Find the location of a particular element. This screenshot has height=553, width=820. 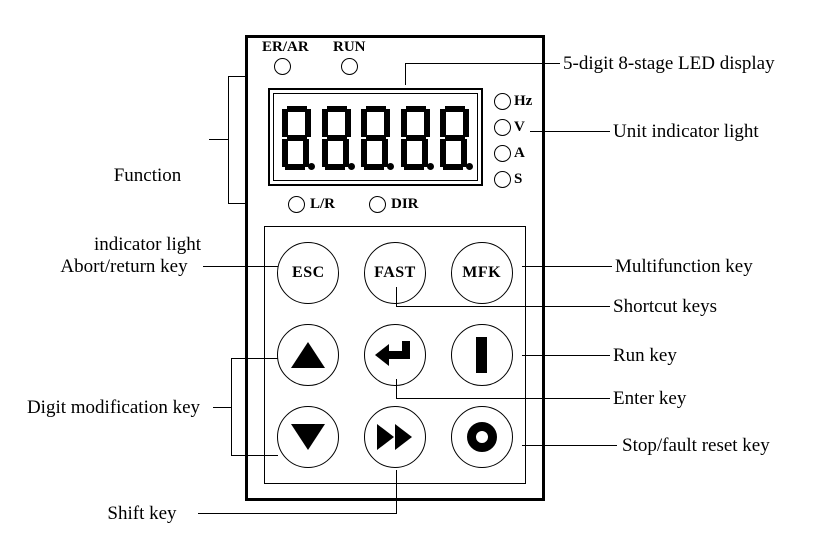

unit-v-label: V is located at coordinates (519, 127).